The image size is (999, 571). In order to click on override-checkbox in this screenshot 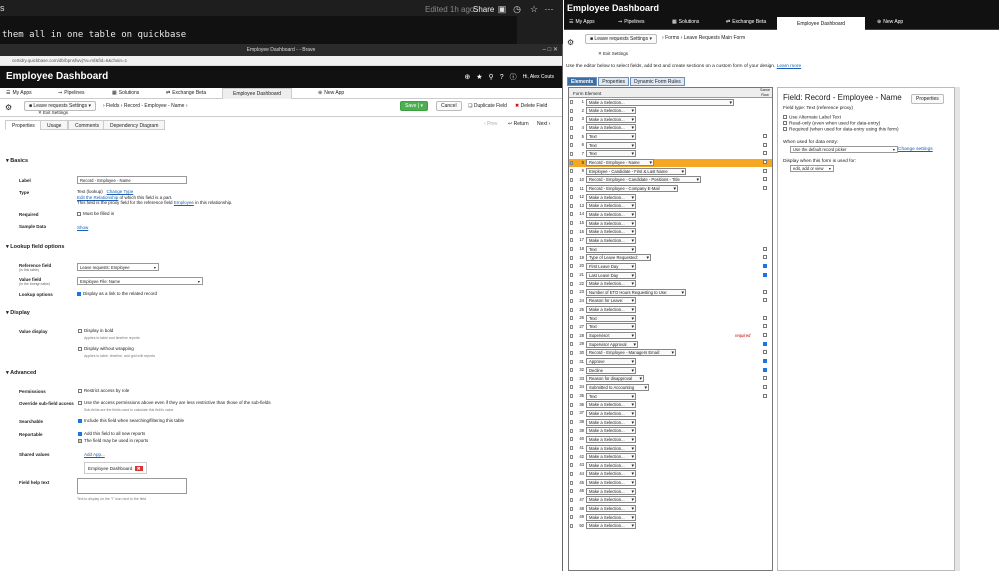, I will do `click(80, 402)`.